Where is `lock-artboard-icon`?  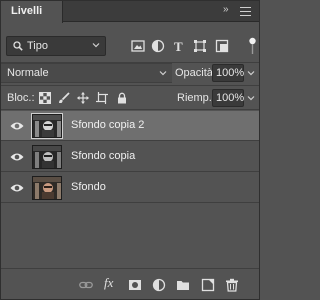
lock-artboard-icon is located at coordinates (102, 98).